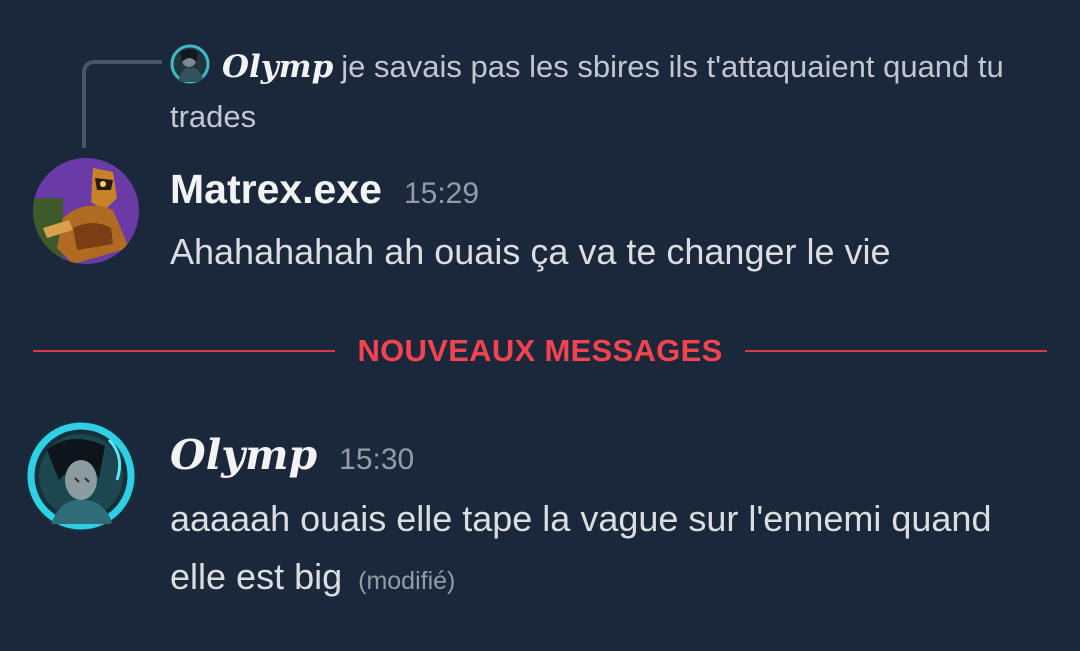 This screenshot has height=651, width=1080. I want to click on reply-author: Olymp, so click(277, 67).